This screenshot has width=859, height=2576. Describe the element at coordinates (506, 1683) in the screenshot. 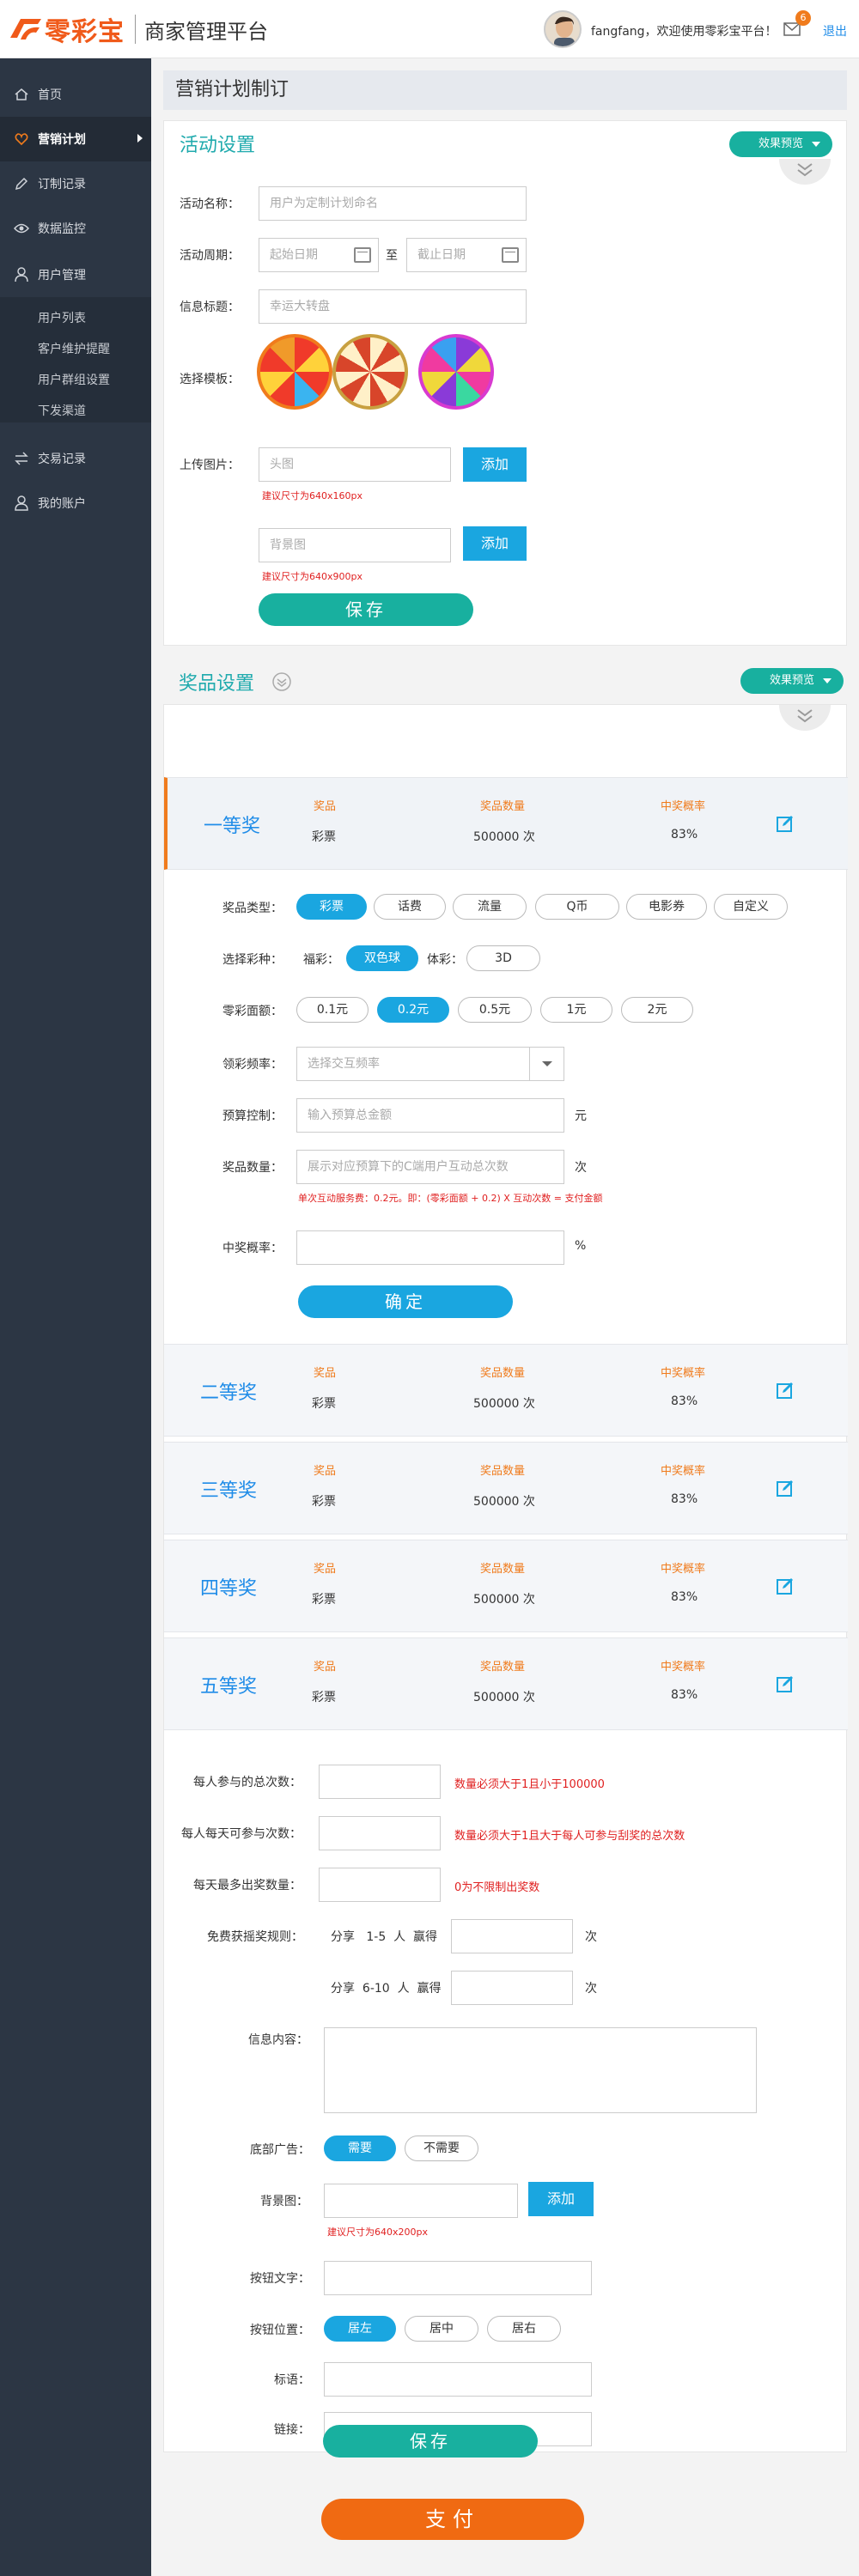

I see `prize-row-5: 五等奖 奖品 奖品数量 中奖概率 彩票 500000 次 83%` at that location.